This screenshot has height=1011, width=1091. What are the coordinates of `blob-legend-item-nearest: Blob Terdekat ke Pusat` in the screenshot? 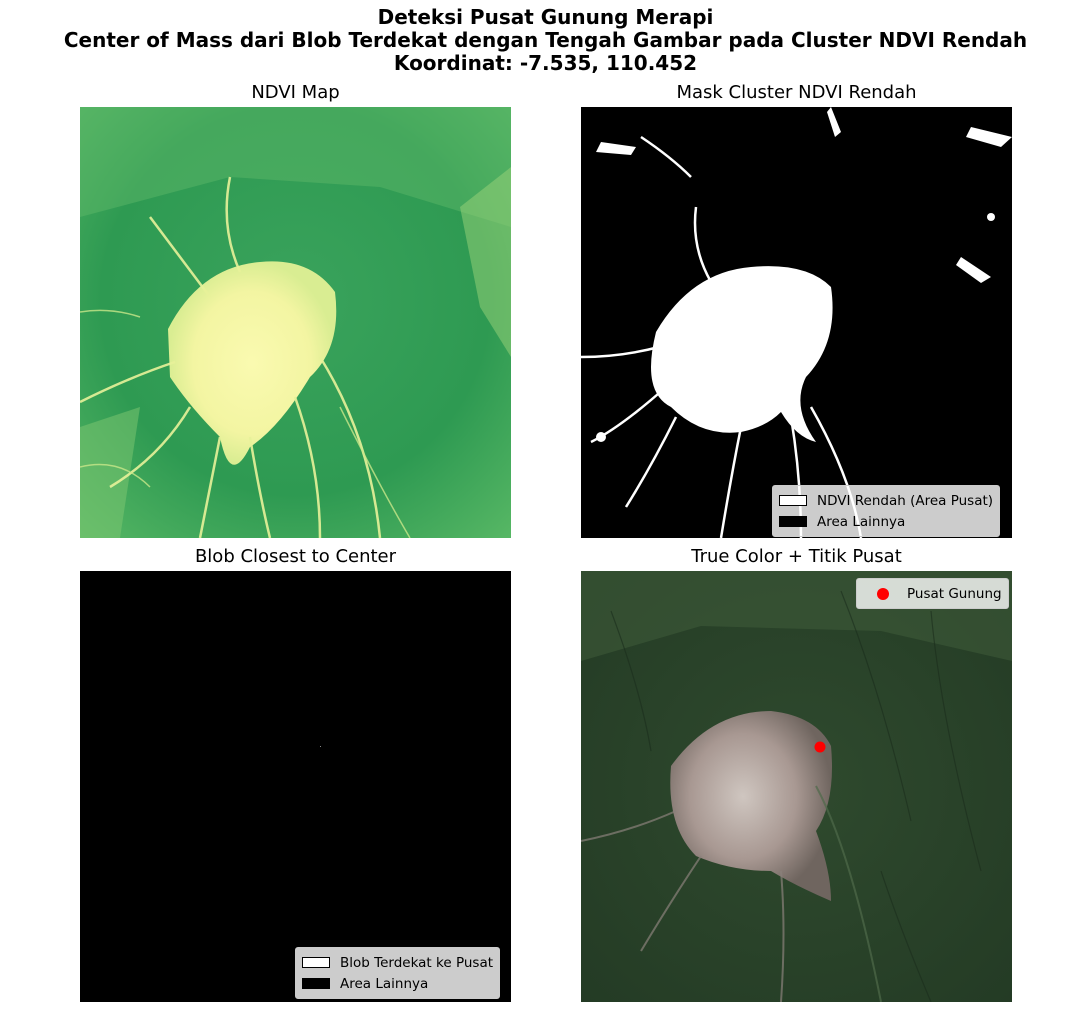 It's located at (397, 962).